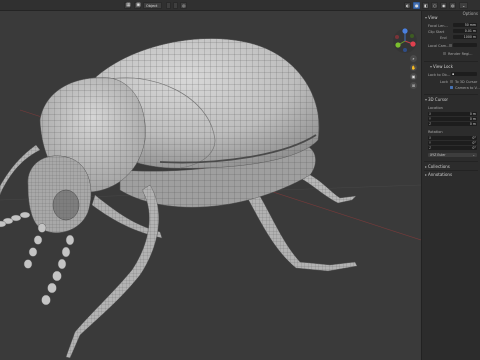 This screenshot has height=360, width=480. I want to click on camera-icon: ▣, so click(413, 76).